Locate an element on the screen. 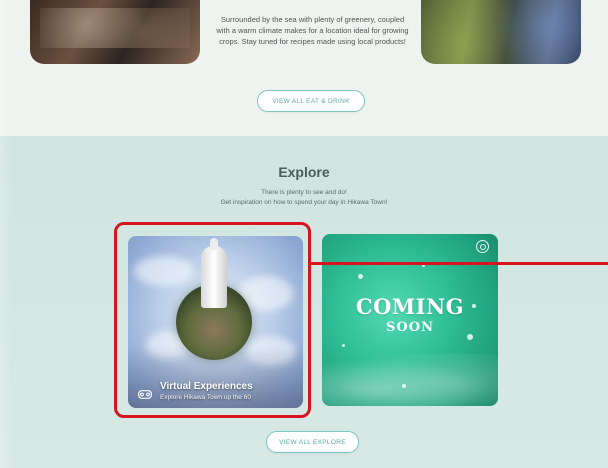 This screenshot has height=468, width=608. soon-text: SOON is located at coordinates (410, 327).